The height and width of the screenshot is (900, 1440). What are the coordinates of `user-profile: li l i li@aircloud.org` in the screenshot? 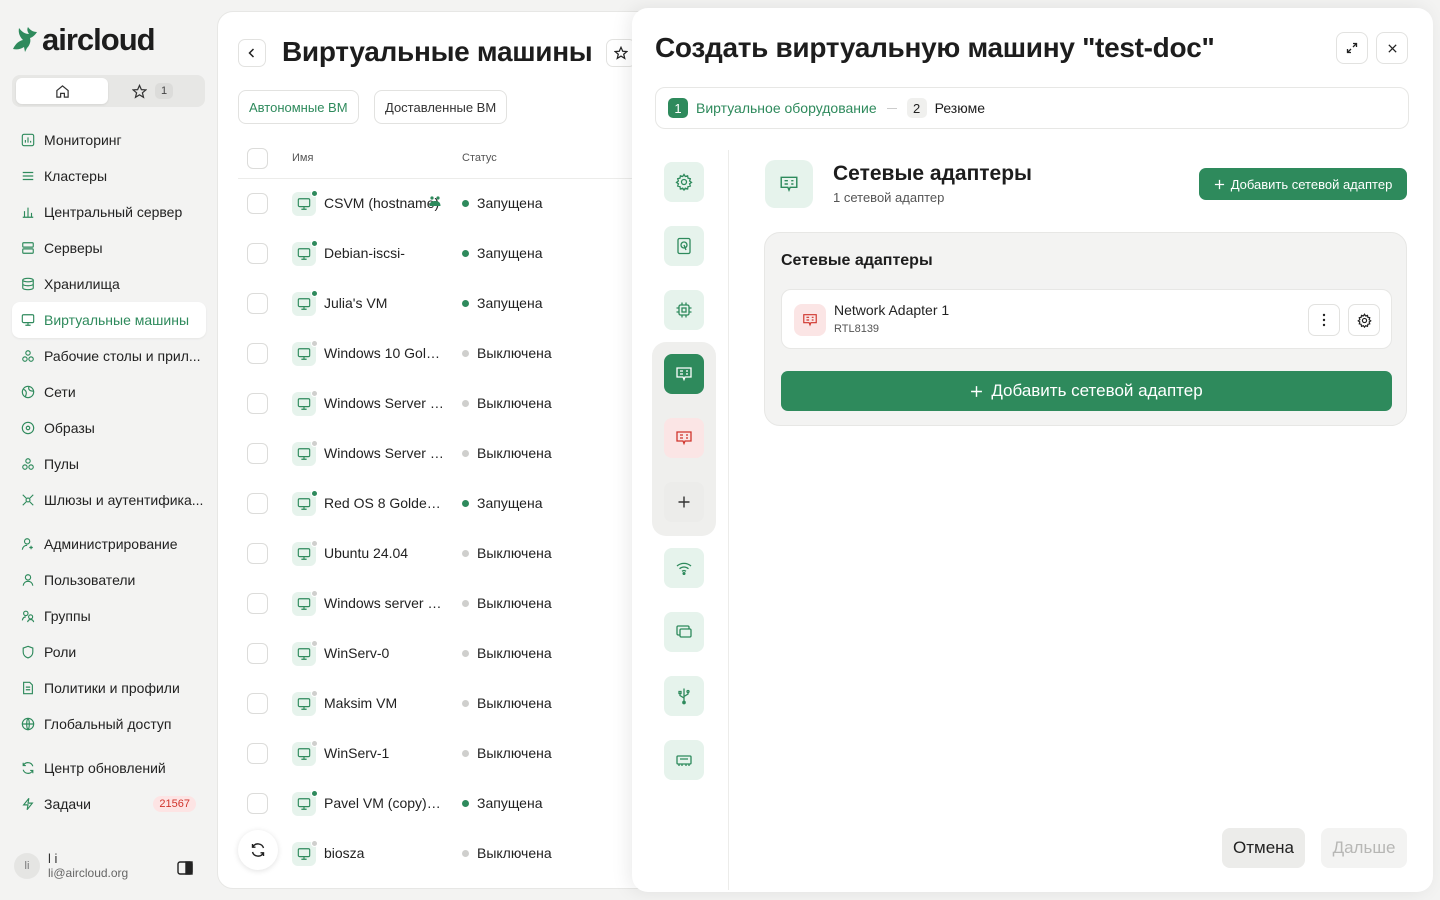 It's located at (71, 866).